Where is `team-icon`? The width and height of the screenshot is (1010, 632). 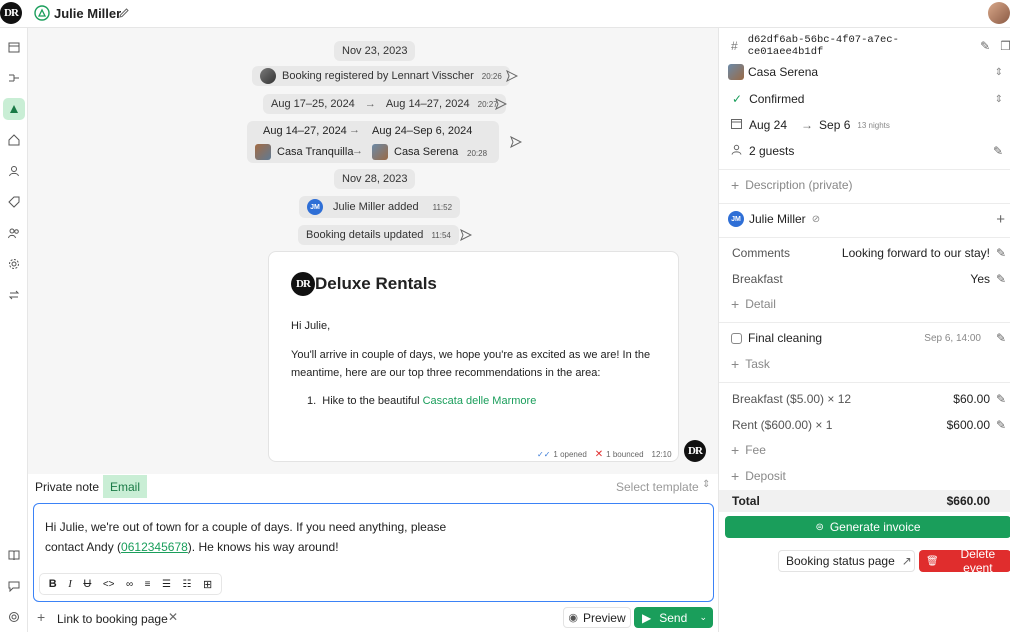 team-icon is located at coordinates (14, 233).